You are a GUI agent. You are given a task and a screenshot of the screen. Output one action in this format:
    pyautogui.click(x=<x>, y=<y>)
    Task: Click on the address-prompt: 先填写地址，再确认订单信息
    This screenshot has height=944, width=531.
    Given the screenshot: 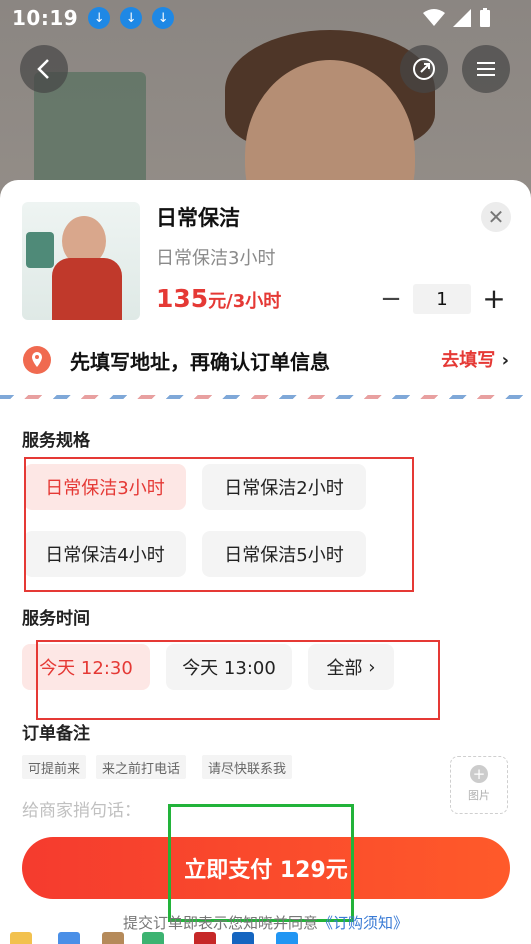 What is the action you would take?
    pyautogui.click(x=200, y=362)
    